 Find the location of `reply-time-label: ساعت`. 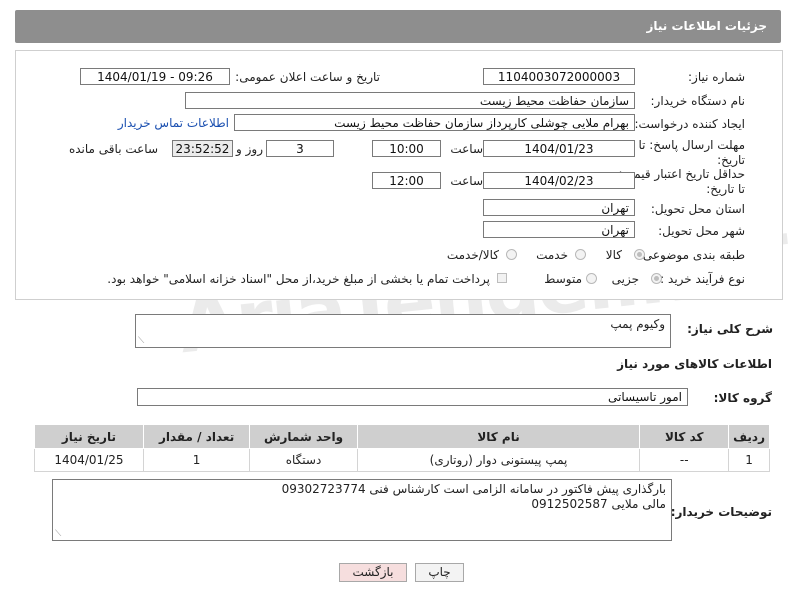

reply-time-label: ساعت is located at coordinates (466, 149).